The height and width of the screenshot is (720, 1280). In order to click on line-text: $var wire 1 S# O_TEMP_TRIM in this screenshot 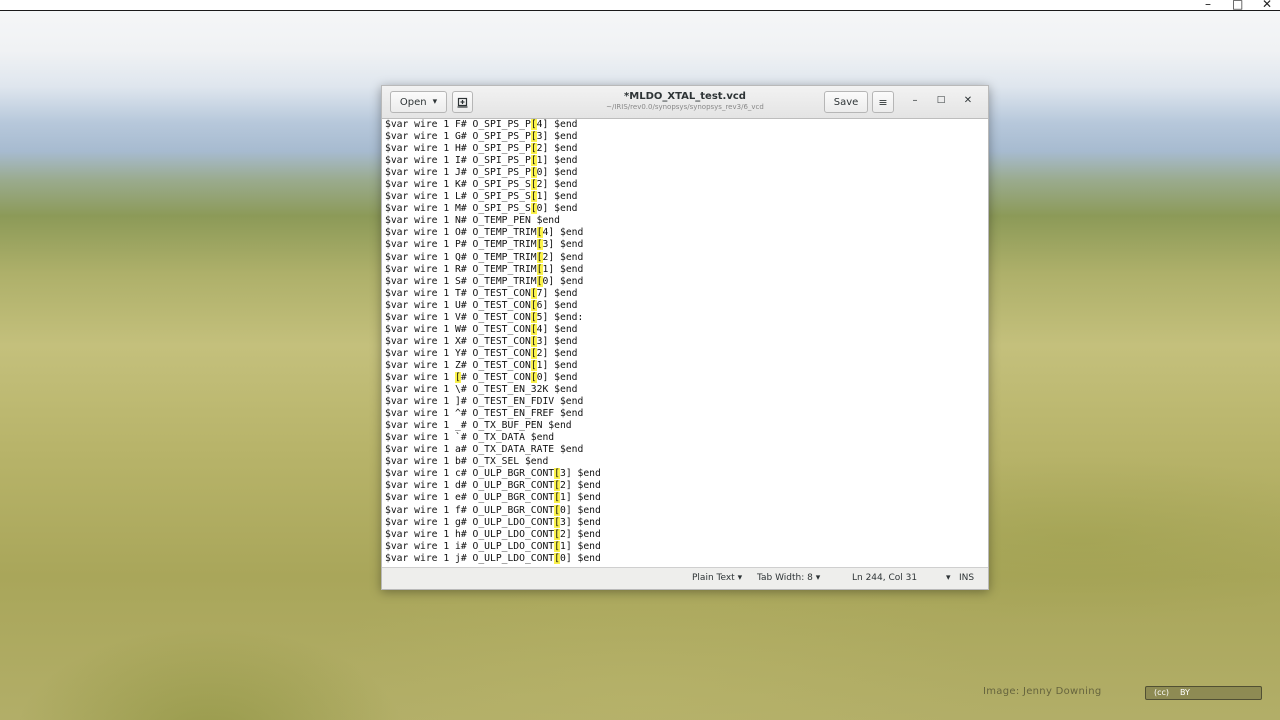, I will do `click(461, 281)`.